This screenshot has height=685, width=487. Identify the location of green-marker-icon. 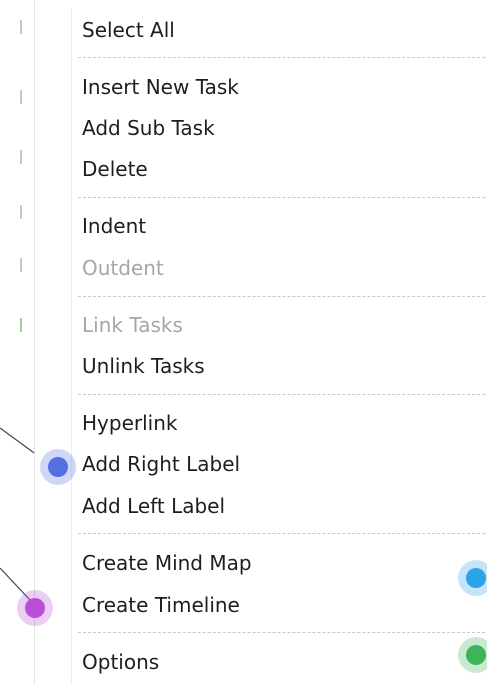
(472, 655).